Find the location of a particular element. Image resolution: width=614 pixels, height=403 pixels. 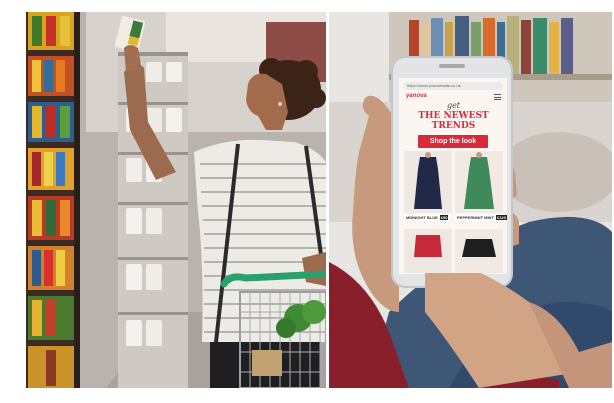

shop-the-look-button: Shop the look is located at coordinates (453, 141).